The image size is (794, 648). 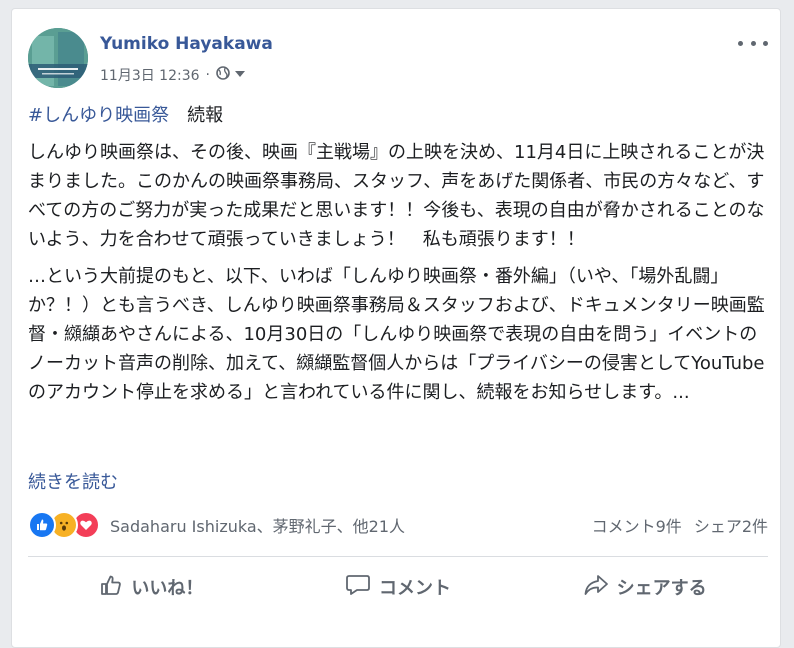 I want to click on post-heading-text: 続報, so click(x=196, y=115).